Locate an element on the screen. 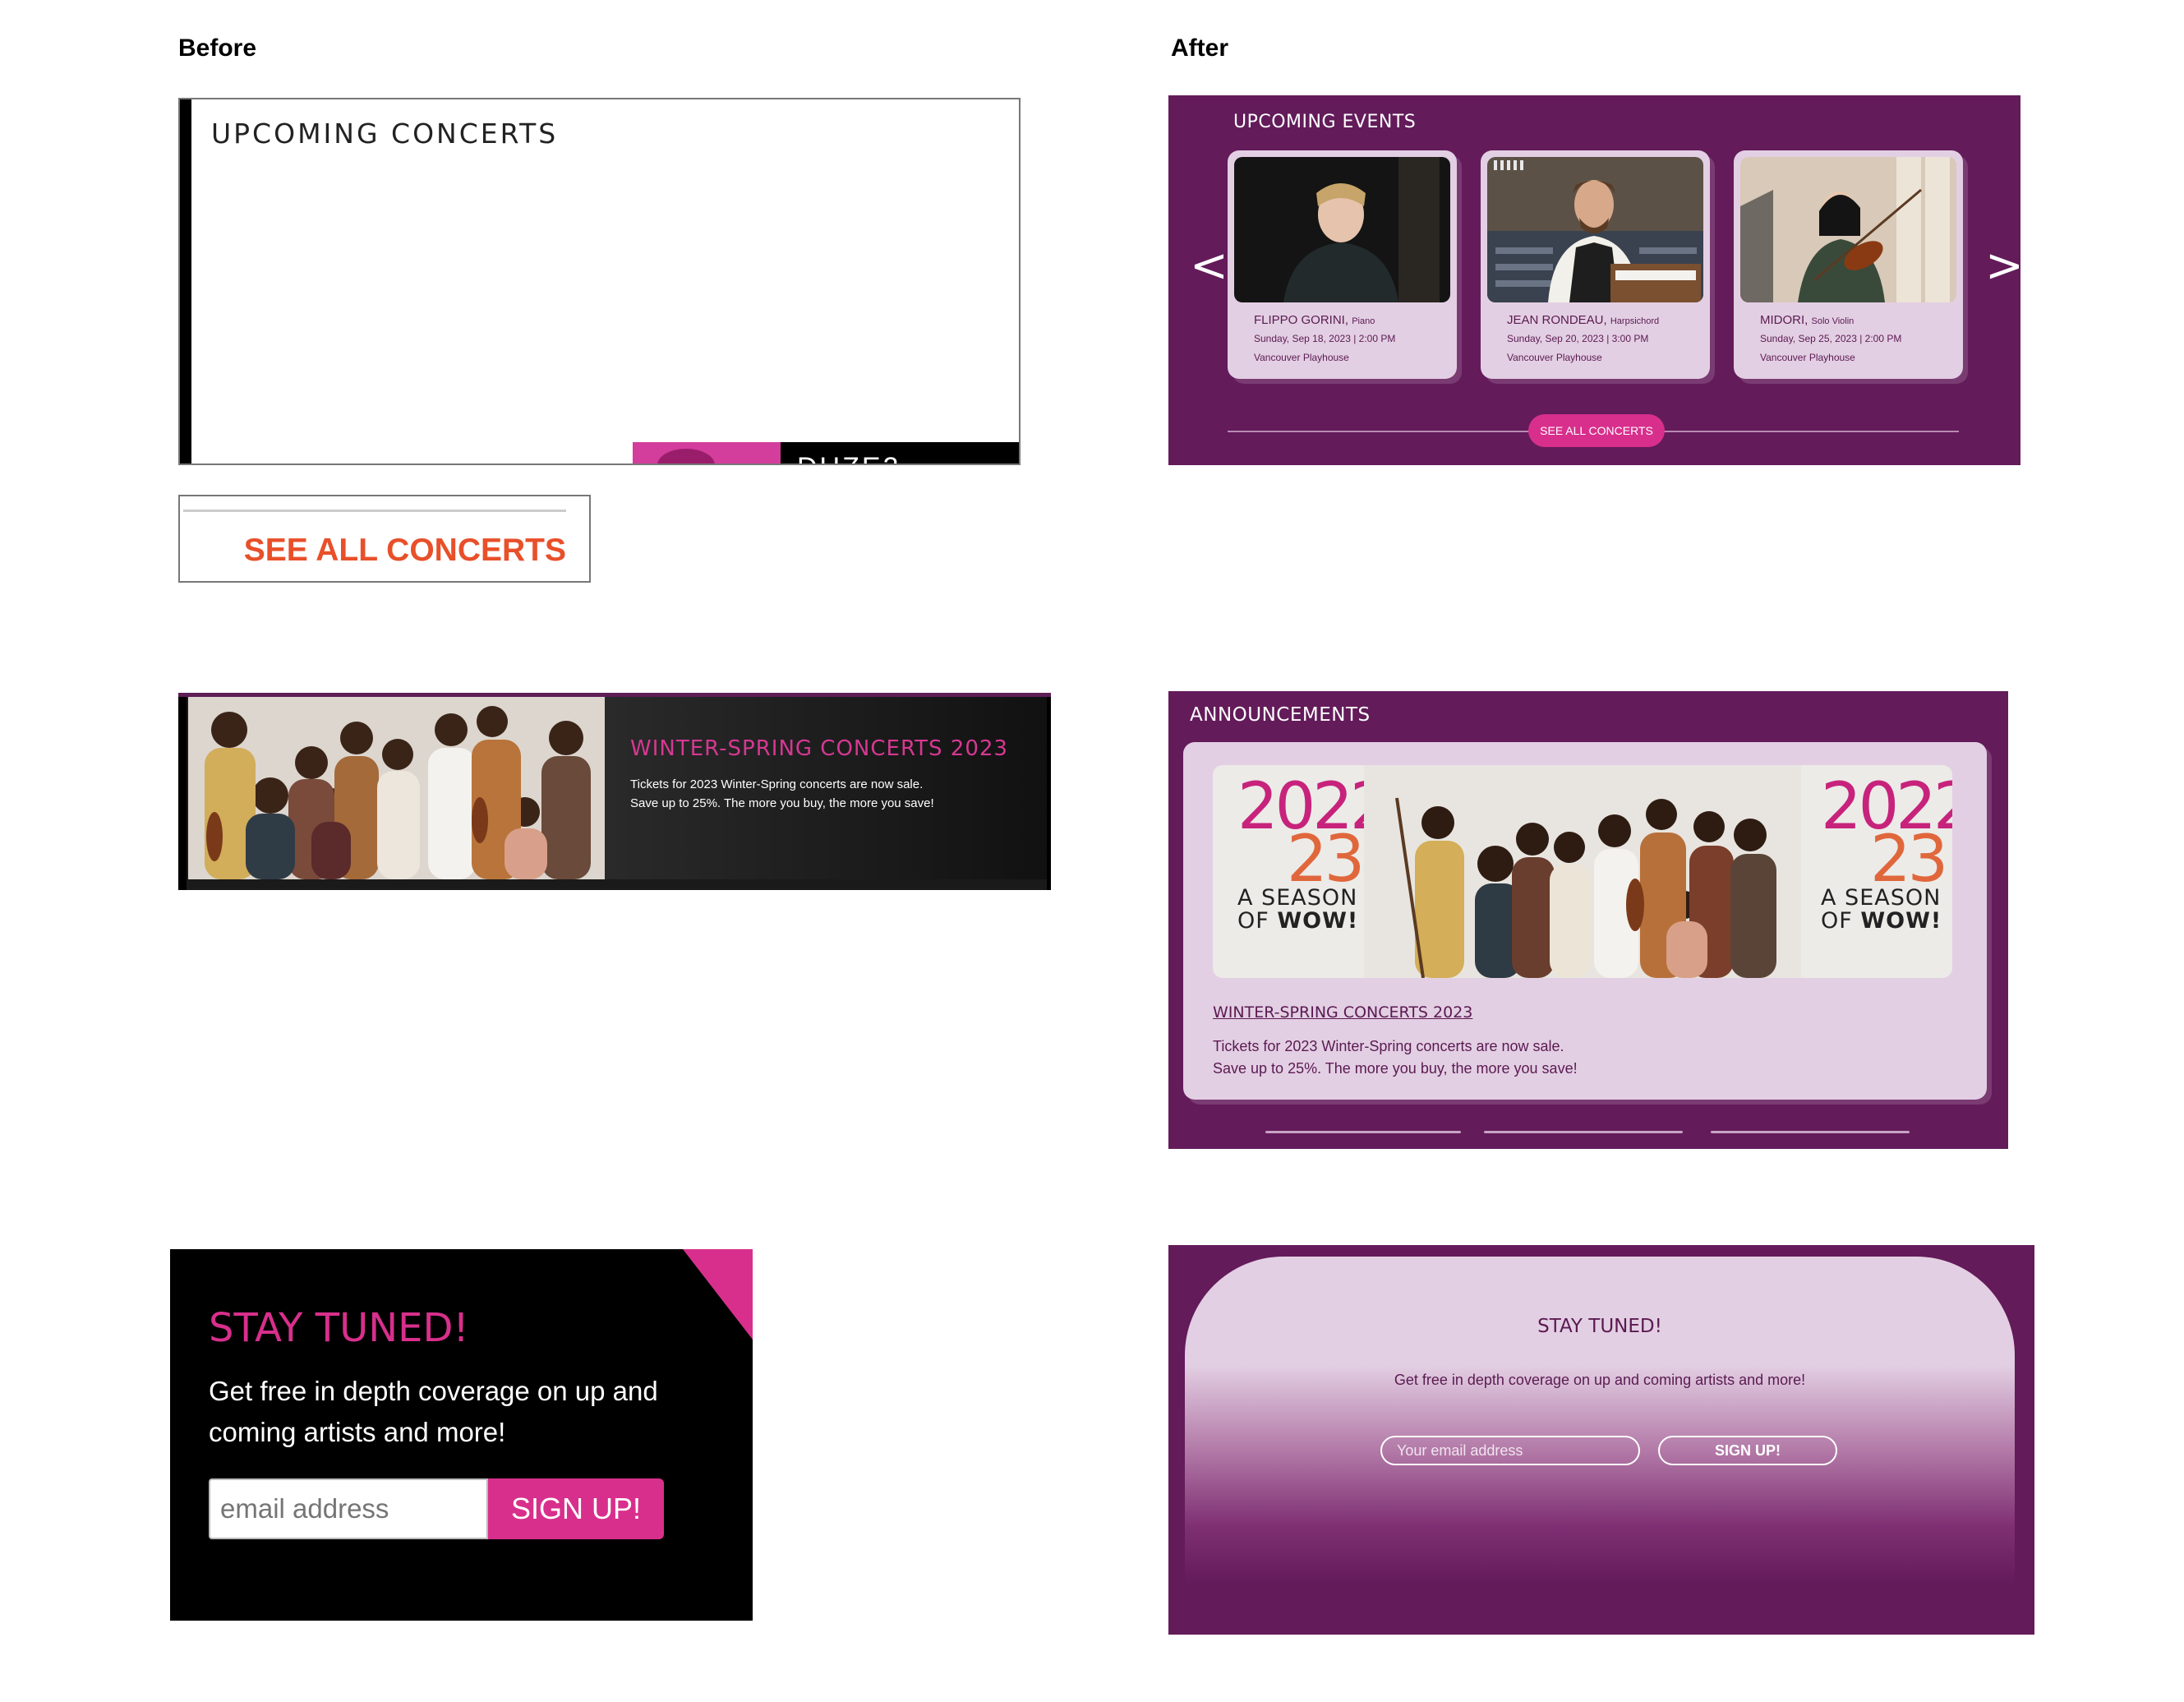 The image size is (2184, 1702). pink-corner-accent is located at coordinates (718, 1294).